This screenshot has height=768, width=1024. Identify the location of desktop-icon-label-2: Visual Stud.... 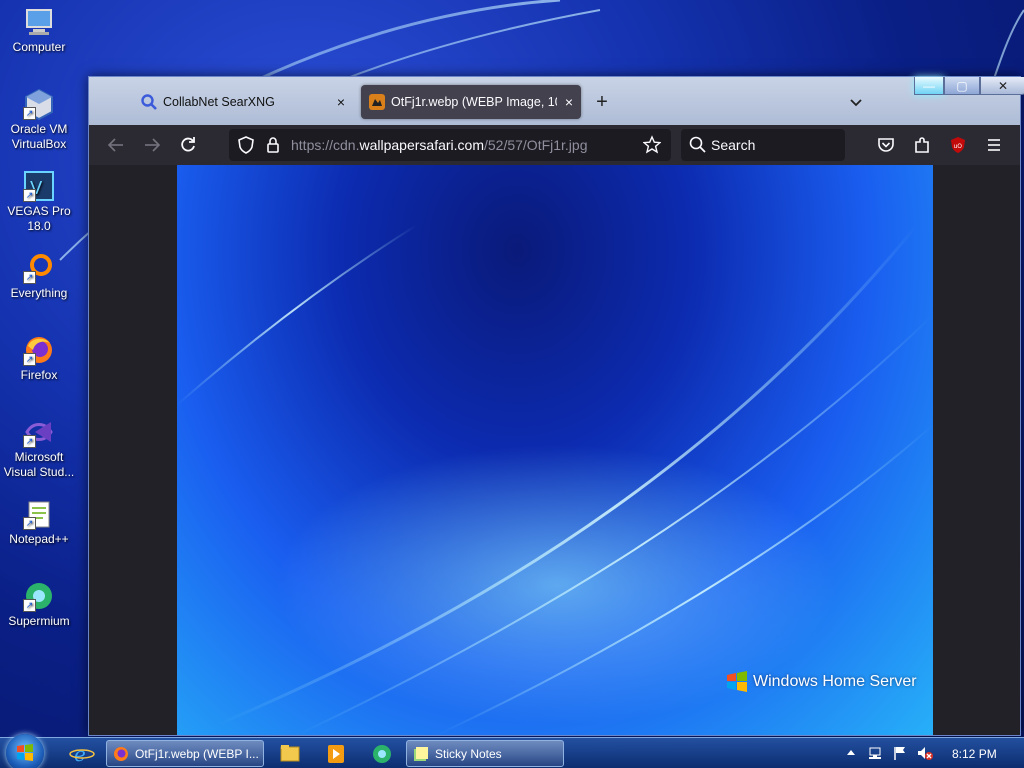
(39, 472).